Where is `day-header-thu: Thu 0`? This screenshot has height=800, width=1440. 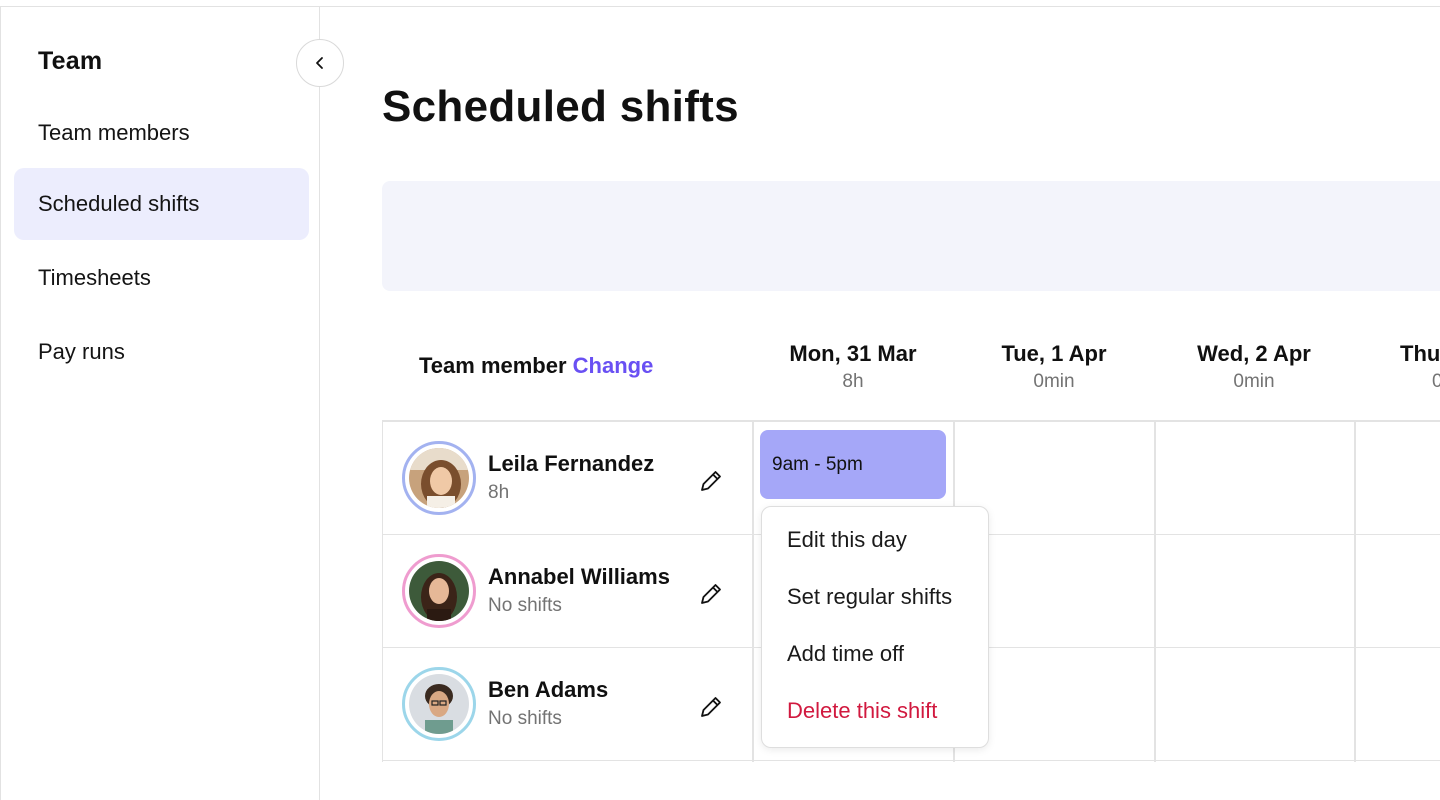
day-header-thu: Thu 0 is located at coordinates (1397, 367).